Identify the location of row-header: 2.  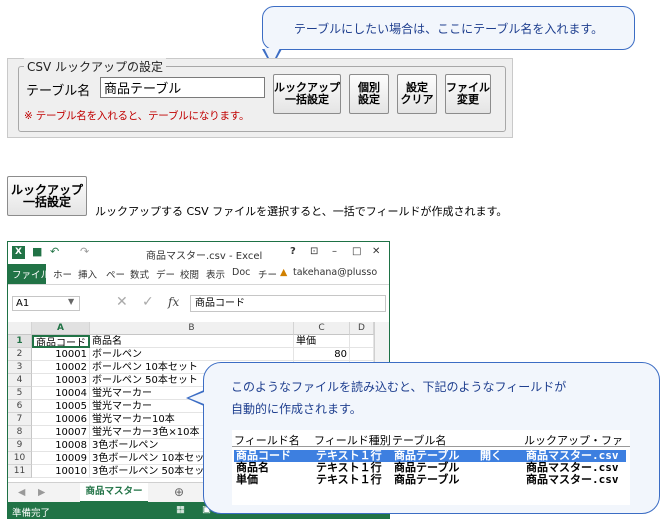
(20, 354).